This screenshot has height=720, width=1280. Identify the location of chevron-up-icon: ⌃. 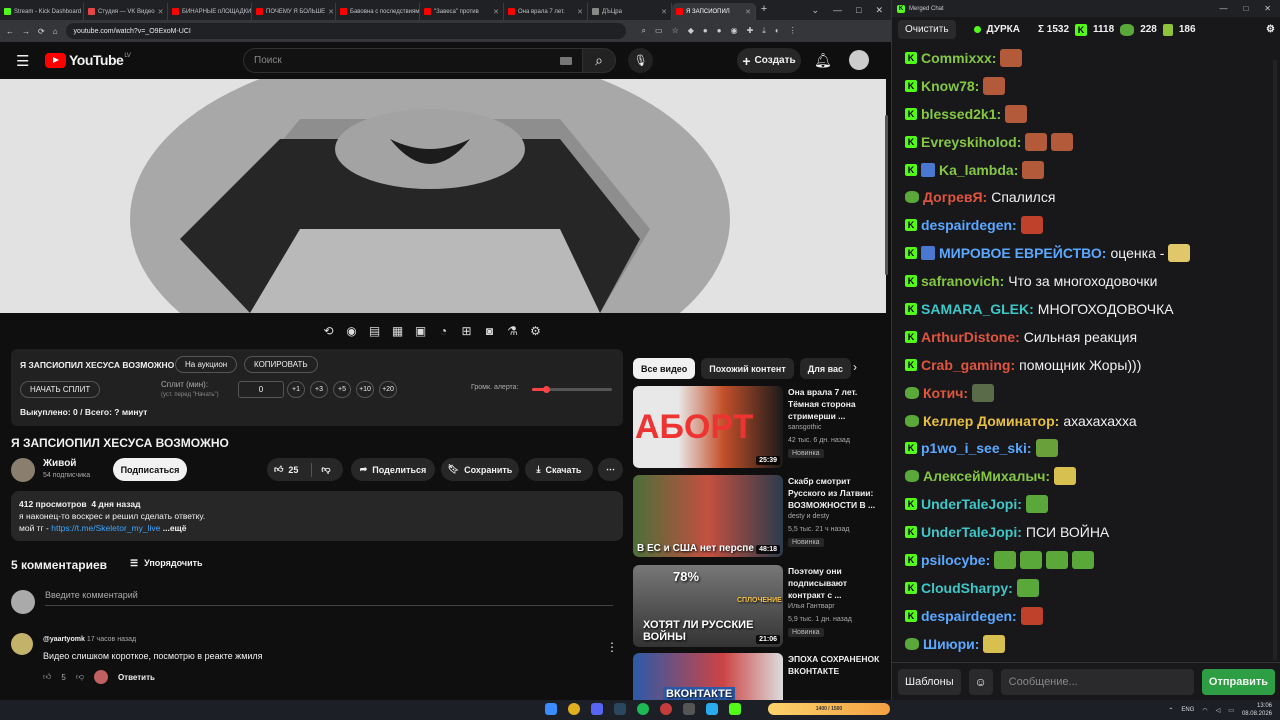
(1170, 710).